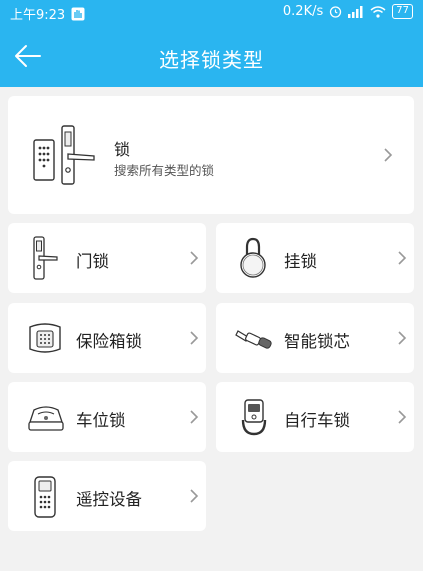 The image size is (423, 571). Describe the element at coordinates (253, 257) in the screenshot. I see `padlock-icon` at that location.